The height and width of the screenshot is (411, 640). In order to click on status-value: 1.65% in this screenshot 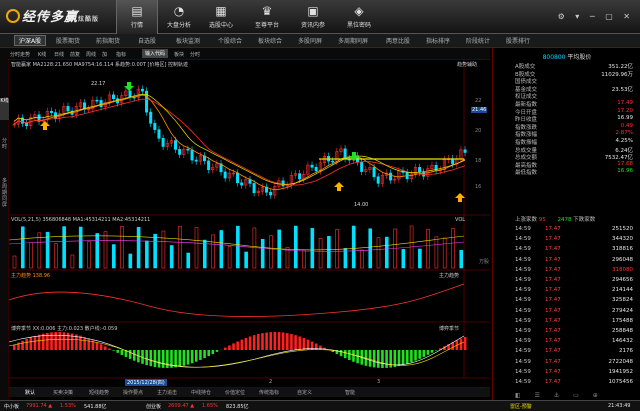, I will do `click(210, 406)`.